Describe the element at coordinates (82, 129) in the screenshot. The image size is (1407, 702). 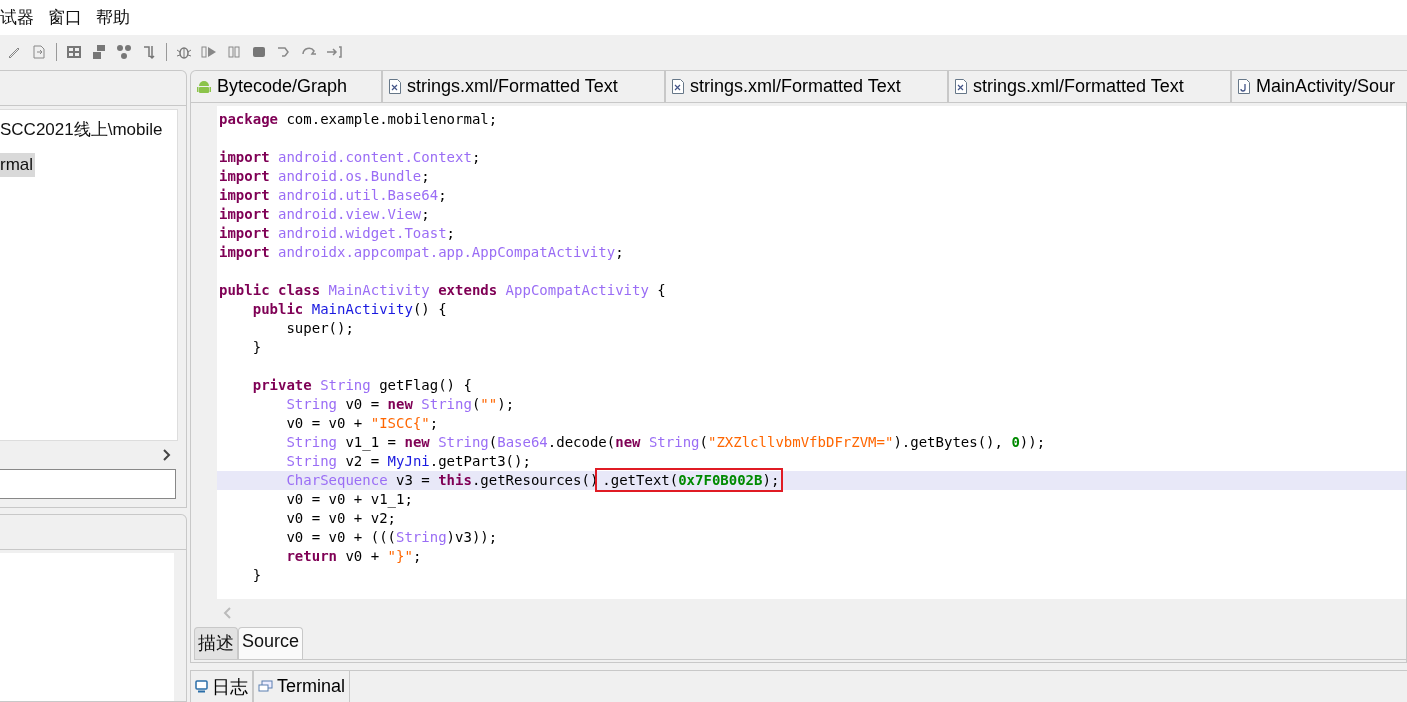
I see `tree-item: SCC2021线上\mobile` at that location.